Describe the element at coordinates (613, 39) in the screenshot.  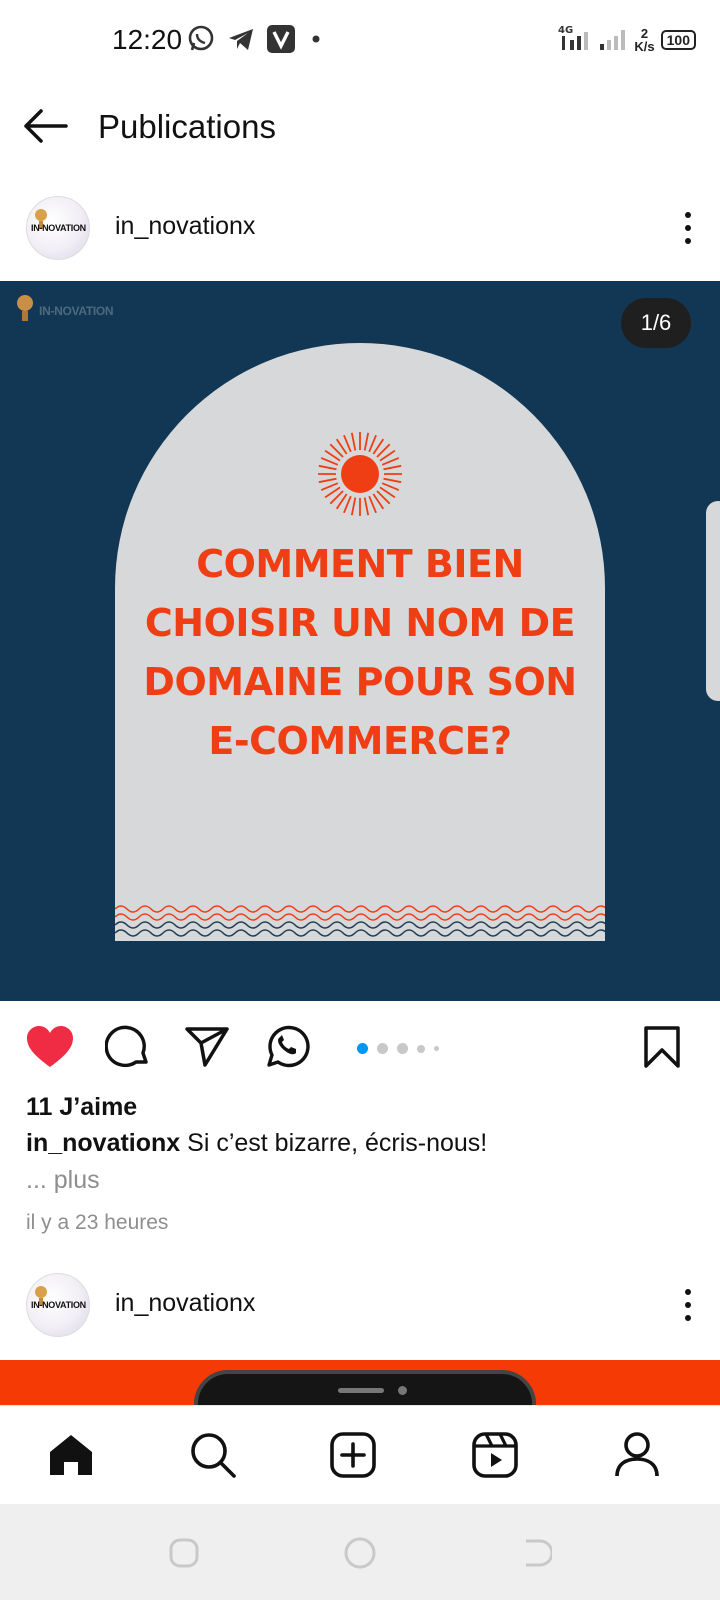
I see `signal-bars-icon` at that location.